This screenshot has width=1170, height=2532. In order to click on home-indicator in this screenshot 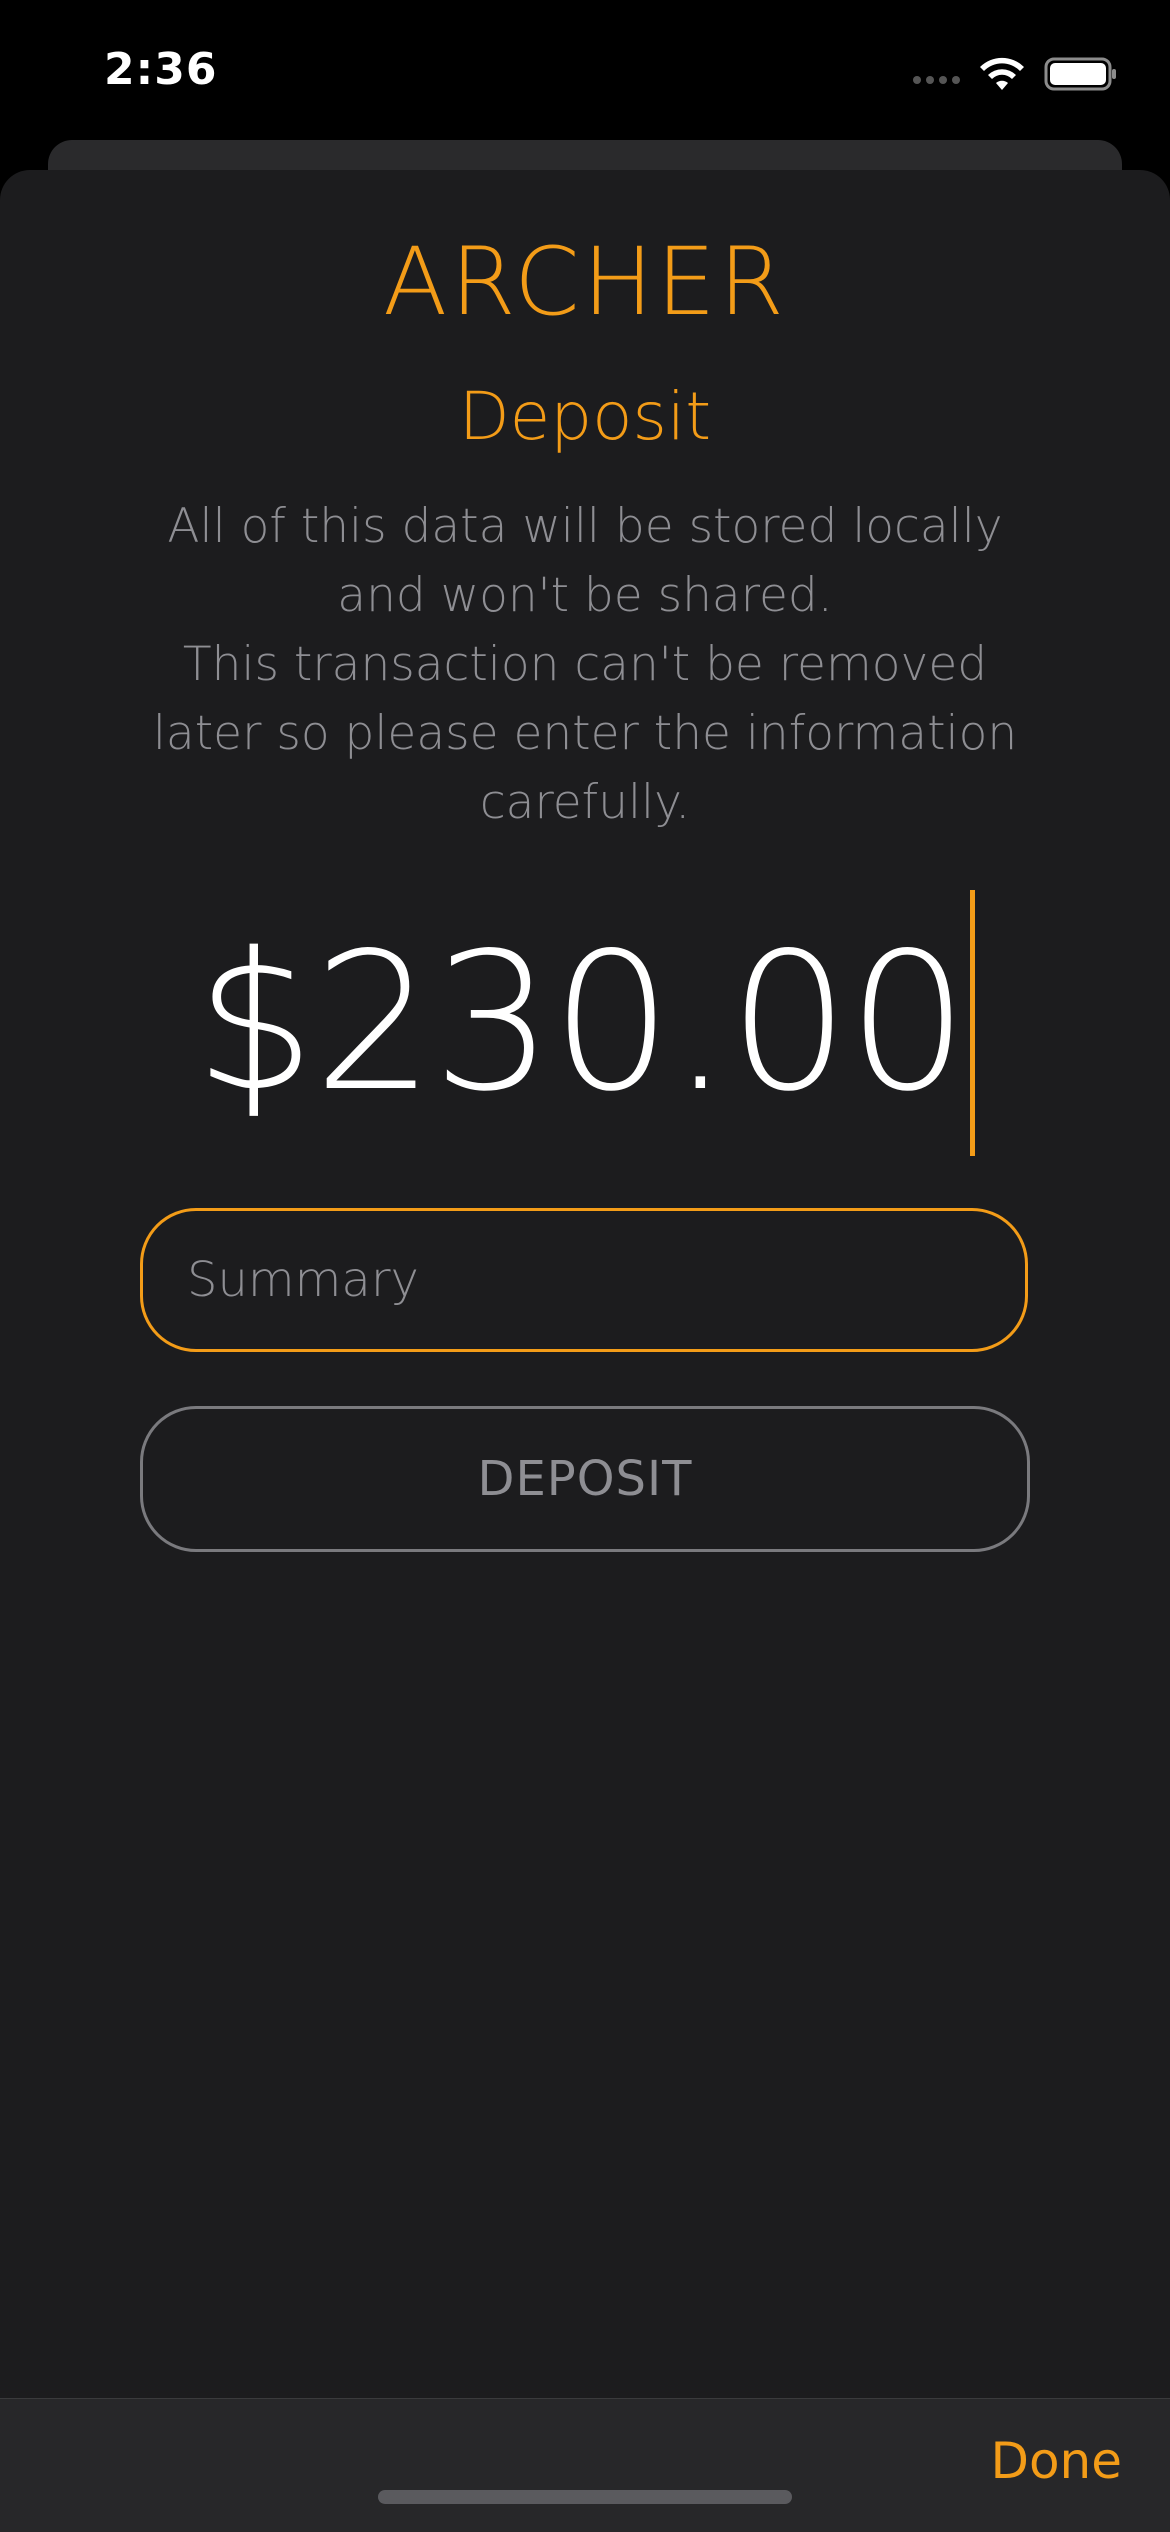, I will do `click(585, 2497)`.